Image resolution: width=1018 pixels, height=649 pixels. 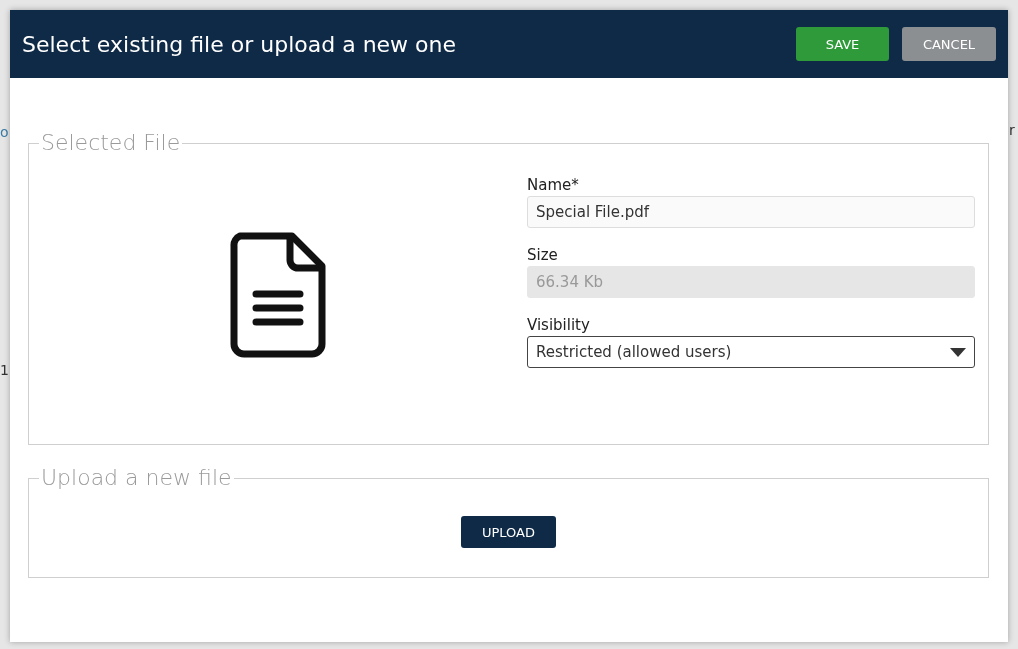 I want to click on dialog-title: Select existing file or upload a new one, so click(x=239, y=44).